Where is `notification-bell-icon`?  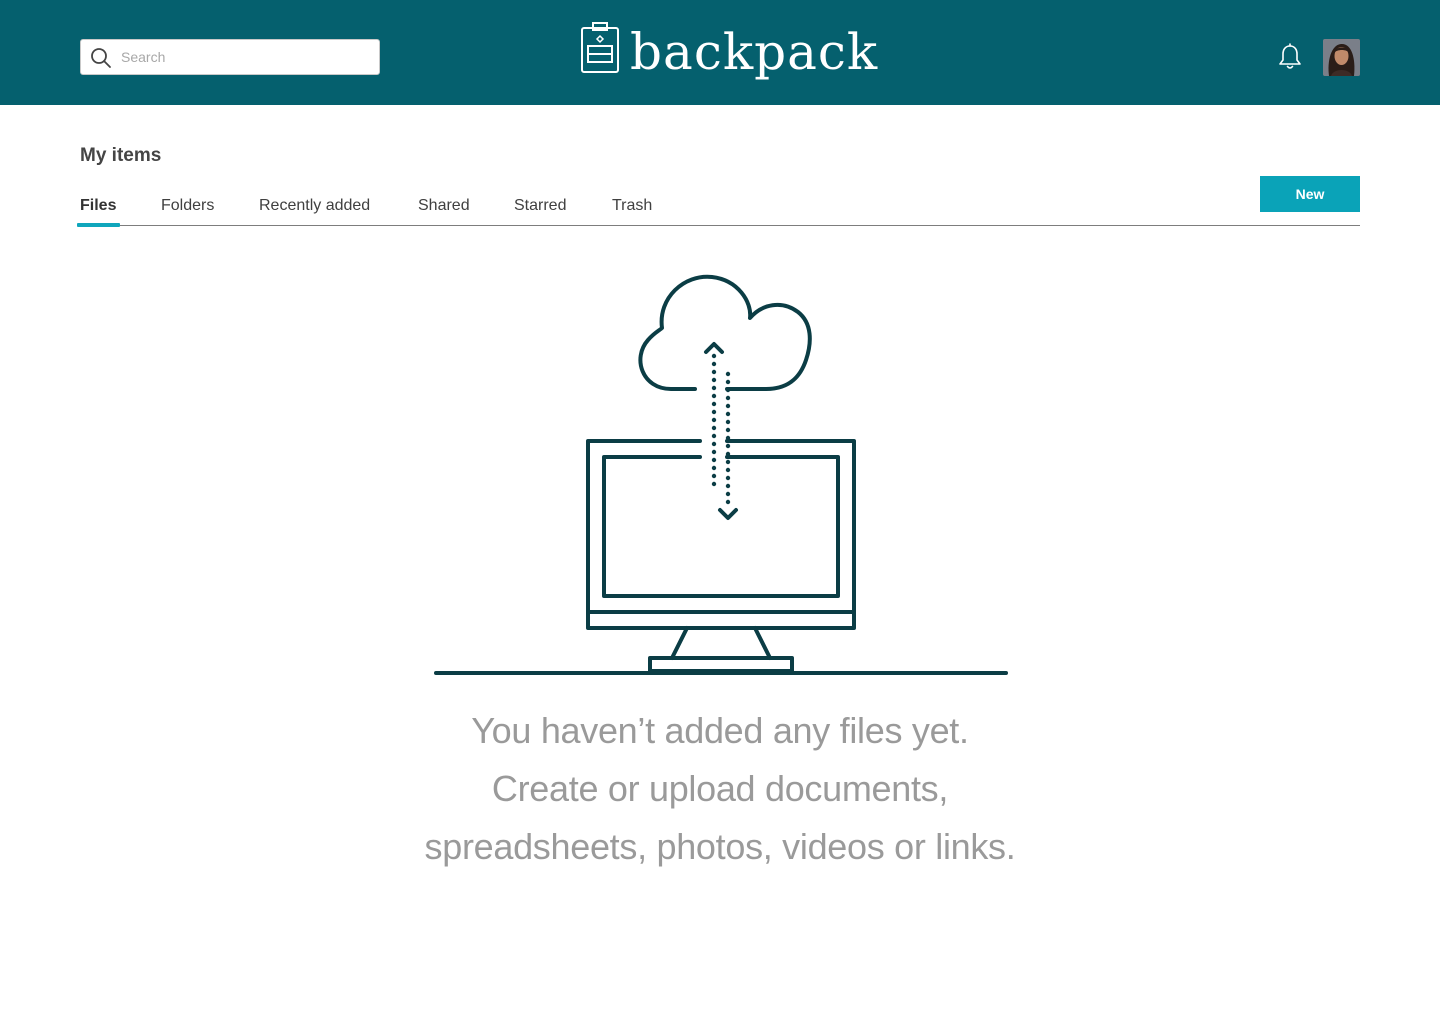
notification-bell-icon is located at coordinates (1290, 57).